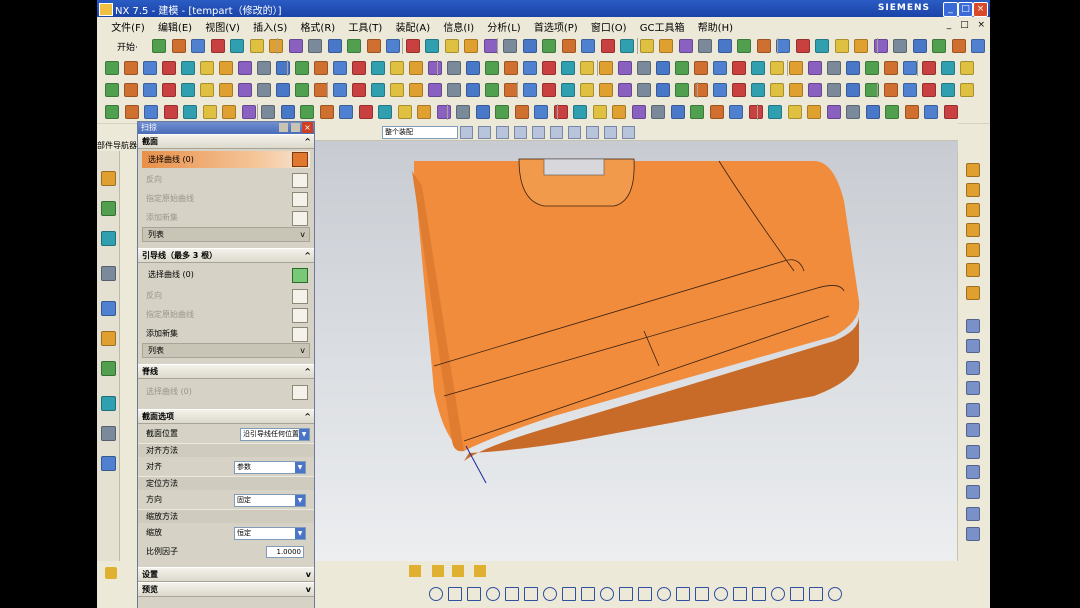 This screenshot has width=1080, height=608. I want to click on curve-rule-icon, so click(484, 132).